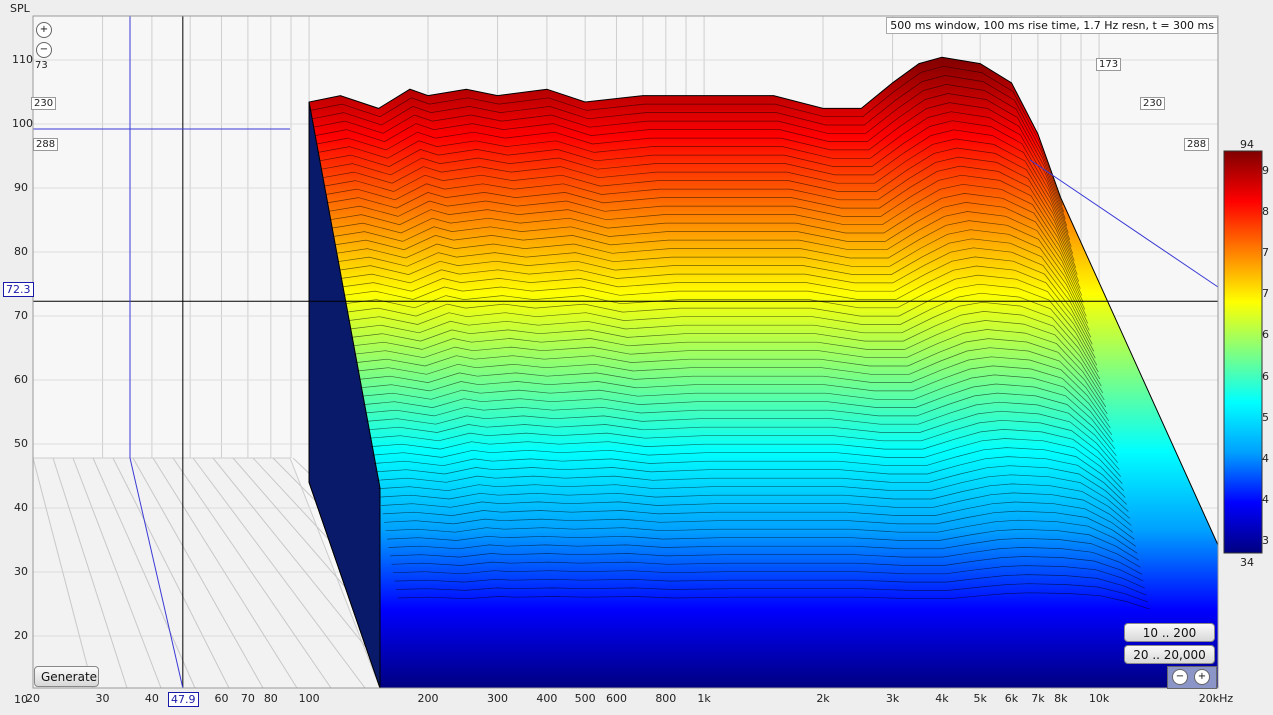 The image size is (1273, 715). Describe the element at coordinates (823, 698) in the screenshot. I see `x-tick-label: 2k` at that location.